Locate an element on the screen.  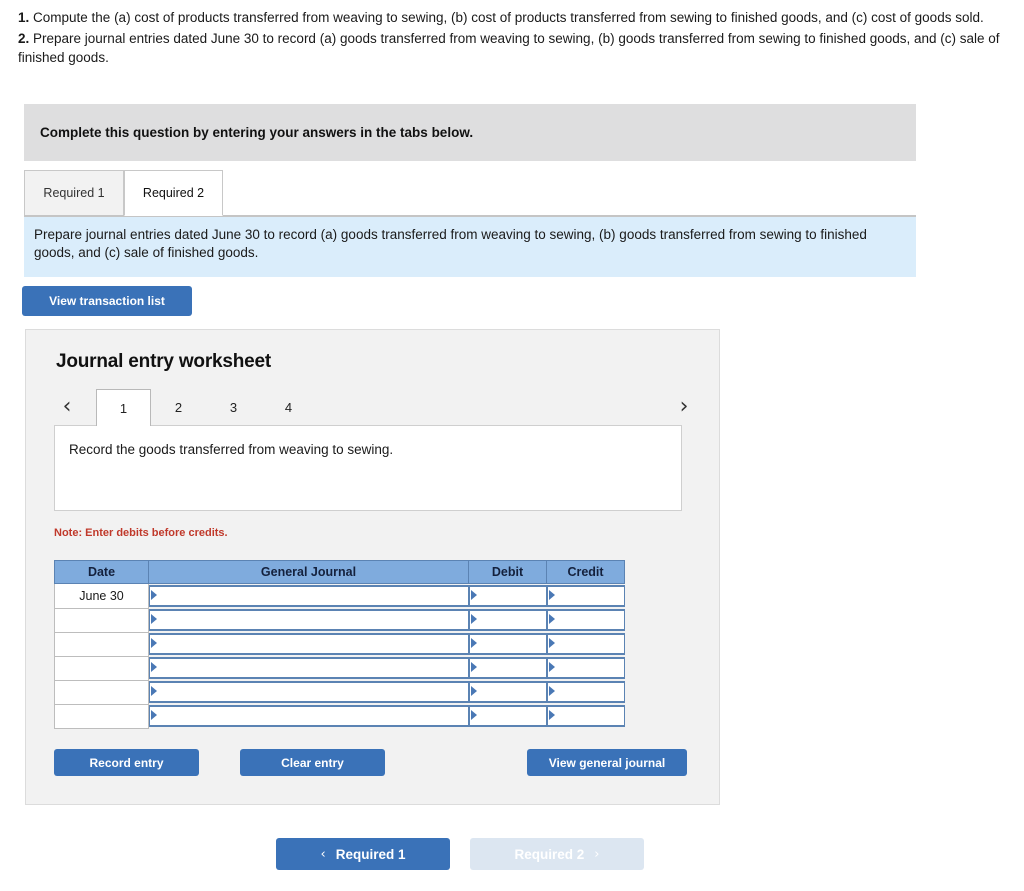
table-row: June 30 is located at coordinates (339, 596).